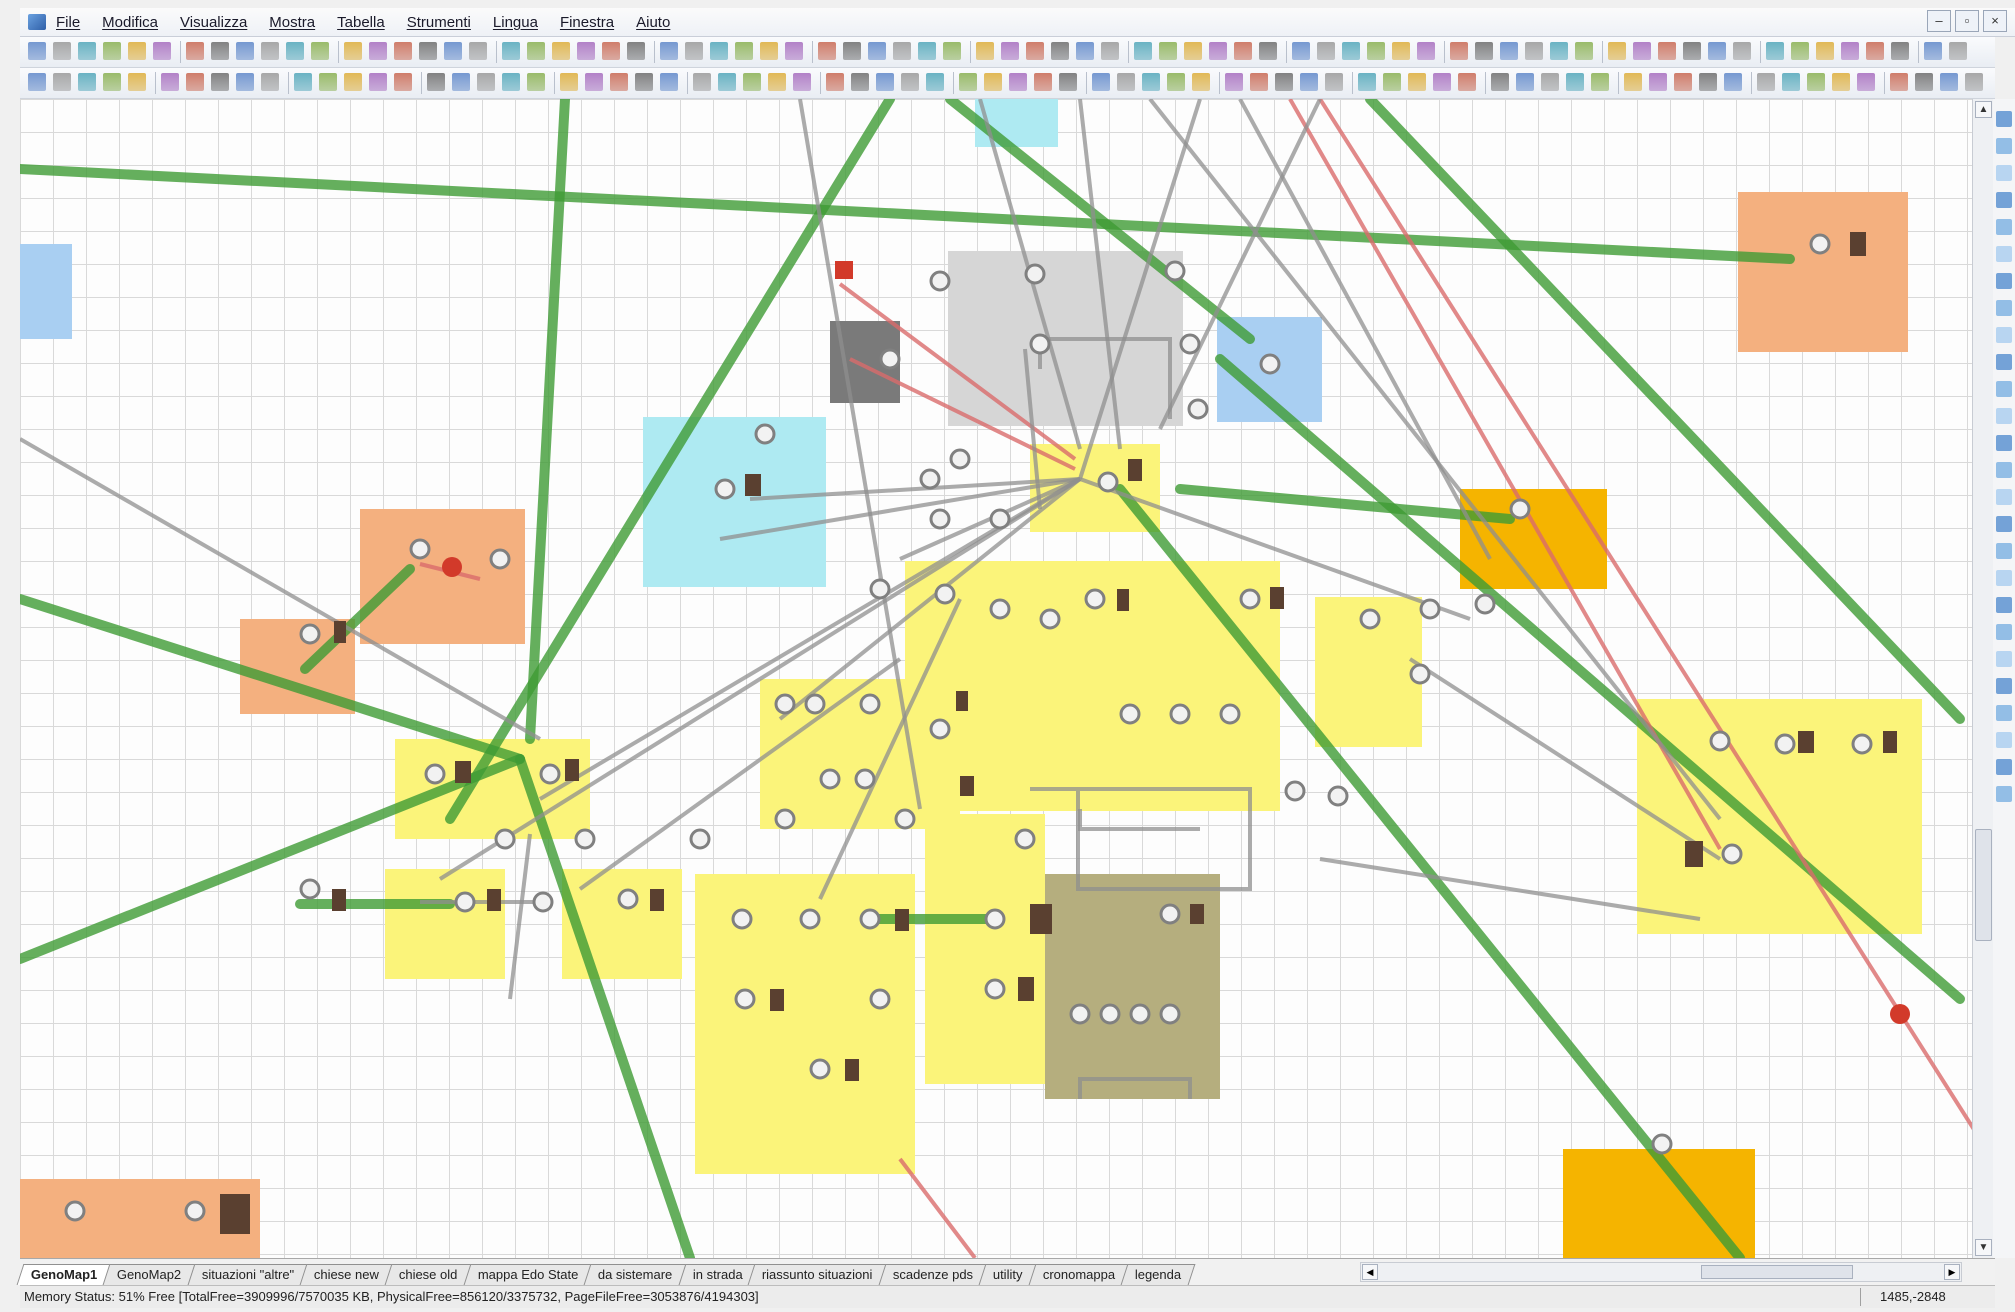 Image resolution: width=2015 pixels, height=1312 pixels. What do you see at coordinates (445, 924) in the screenshot?
I see `card-yellow-left2` at bounding box center [445, 924].